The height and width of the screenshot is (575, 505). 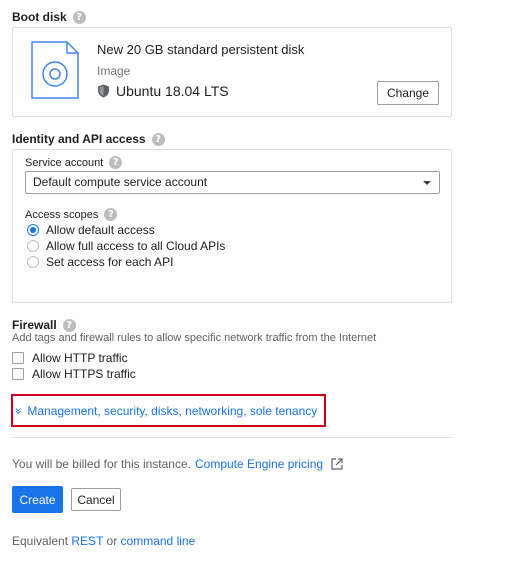 I want to click on cancel-button: Cancel, so click(x=96, y=499).